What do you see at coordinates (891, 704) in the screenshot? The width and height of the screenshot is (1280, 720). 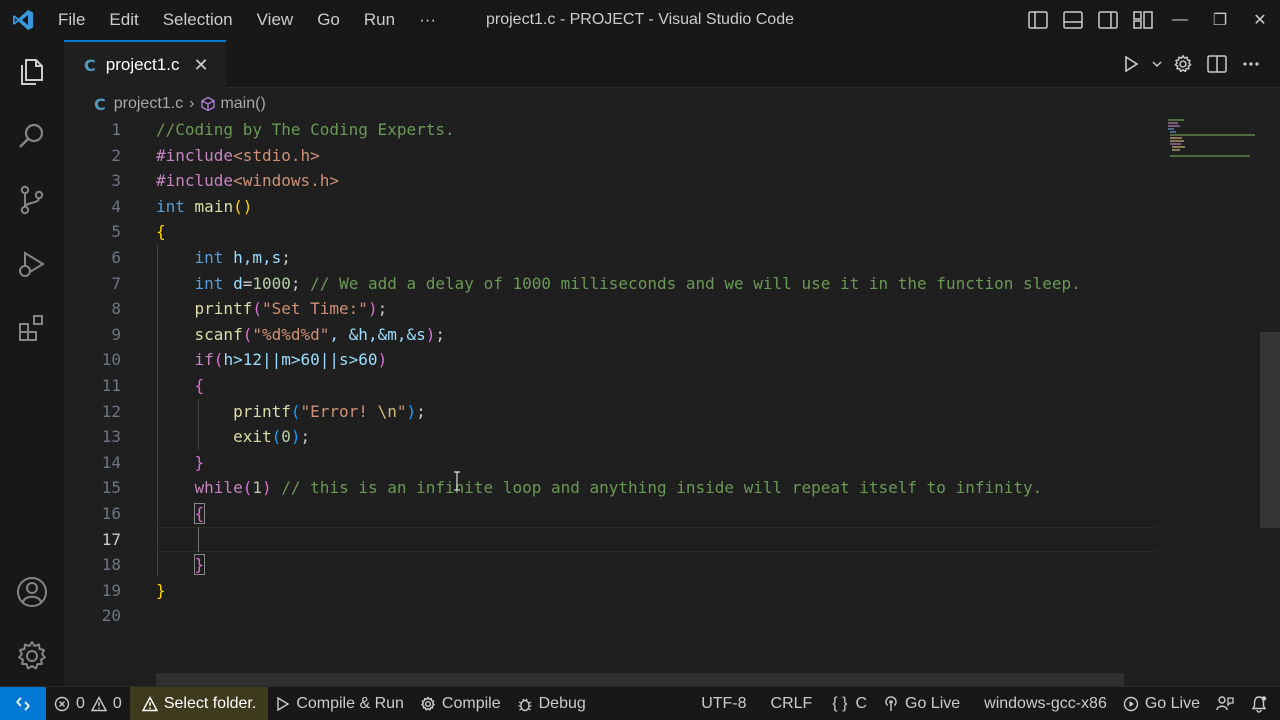 I see `broadcast-icon` at bounding box center [891, 704].